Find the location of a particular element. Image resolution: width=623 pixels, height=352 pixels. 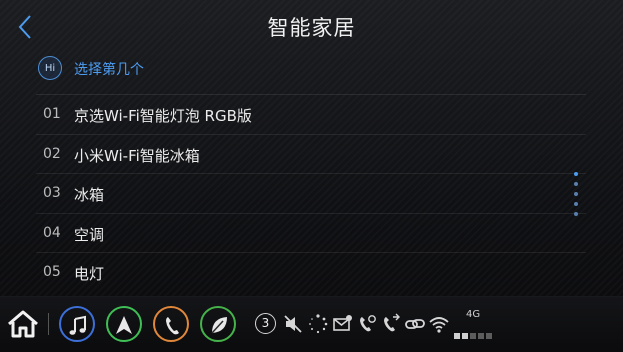

divider is located at coordinates (48, 324).